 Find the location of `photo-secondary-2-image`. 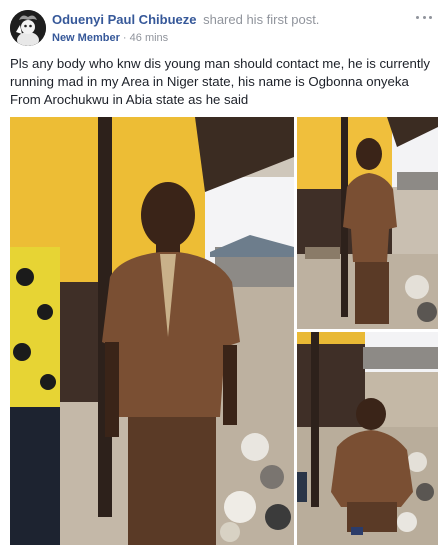

photo-secondary-2-image is located at coordinates (367, 438).